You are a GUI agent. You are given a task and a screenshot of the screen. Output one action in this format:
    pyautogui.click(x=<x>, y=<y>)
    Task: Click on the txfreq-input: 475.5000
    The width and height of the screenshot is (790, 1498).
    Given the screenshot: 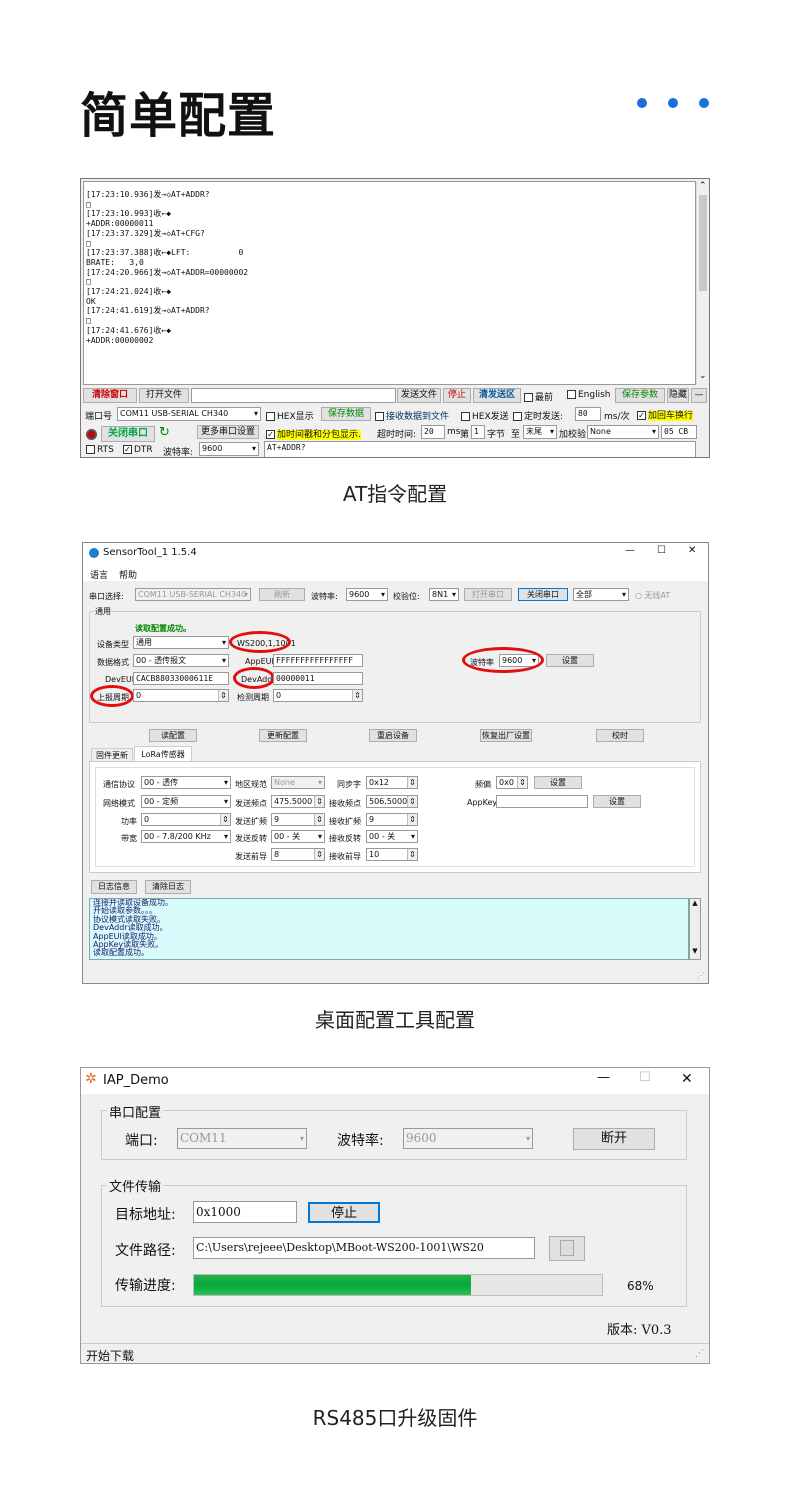 What is the action you would take?
    pyautogui.click(x=298, y=801)
    